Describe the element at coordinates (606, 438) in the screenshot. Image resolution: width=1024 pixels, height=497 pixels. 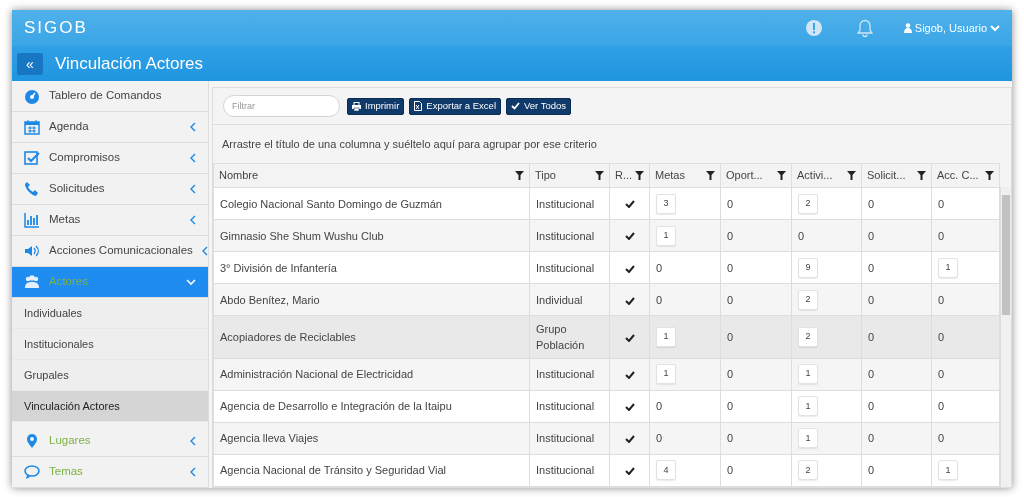
I see `table-row: Agencia lleva Viajes Institucional 0 0 1 0 0` at that location.